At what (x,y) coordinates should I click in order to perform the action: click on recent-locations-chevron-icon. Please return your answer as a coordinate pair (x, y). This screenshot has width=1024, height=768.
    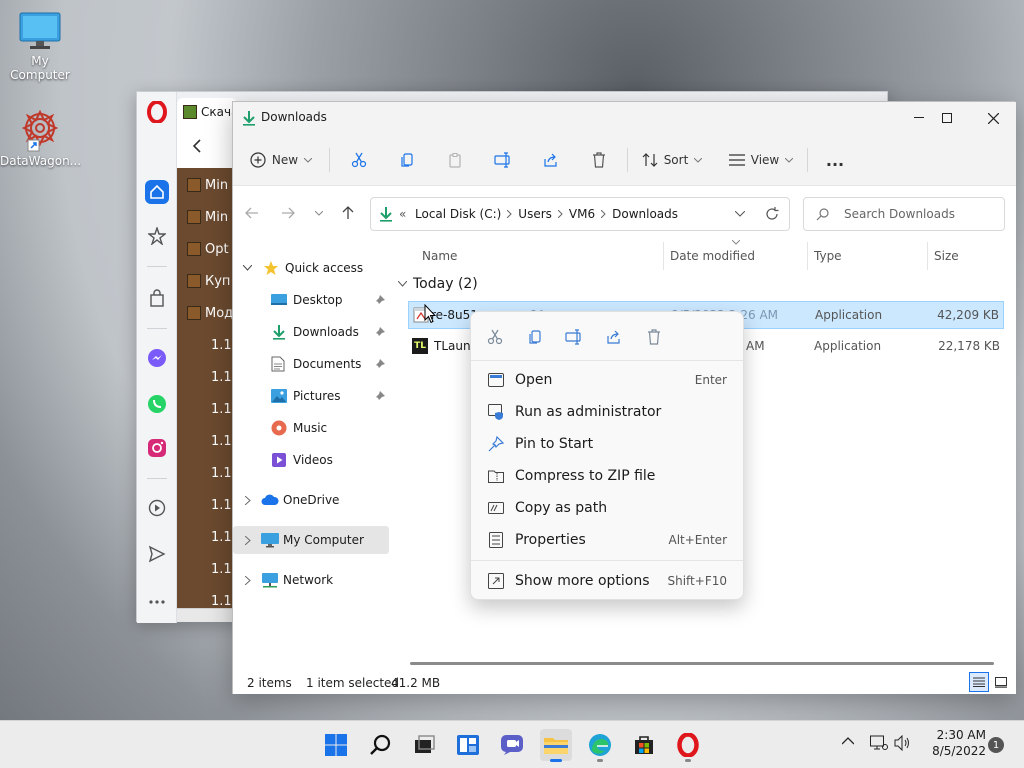
    Looking at the image, I should click on (319, 213).